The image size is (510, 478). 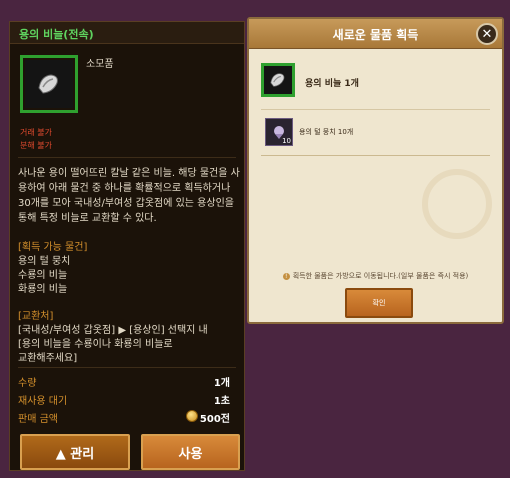 I want to click on coin-icon, so click(x=192, y=416).